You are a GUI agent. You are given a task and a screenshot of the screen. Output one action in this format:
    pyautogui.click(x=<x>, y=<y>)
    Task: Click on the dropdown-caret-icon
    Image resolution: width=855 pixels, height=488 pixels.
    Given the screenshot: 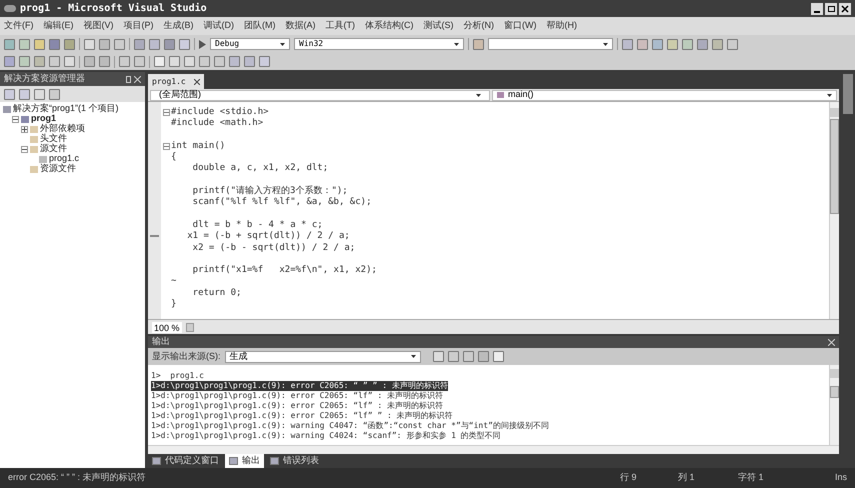 What is the action you would take?
    pyautogui.click(x=282, y=44)
    